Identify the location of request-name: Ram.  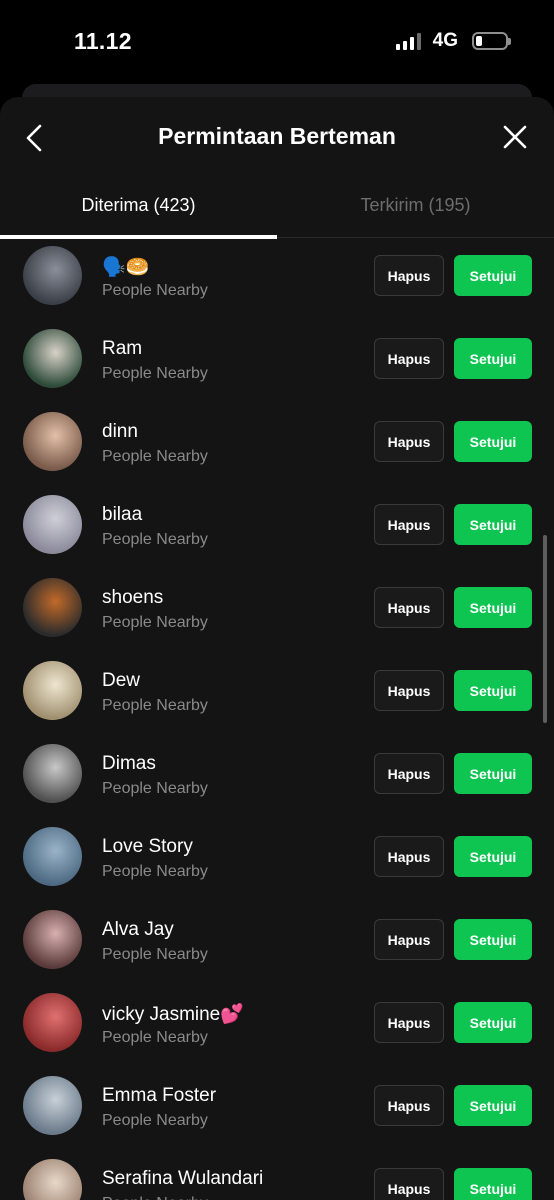
(122, 348).